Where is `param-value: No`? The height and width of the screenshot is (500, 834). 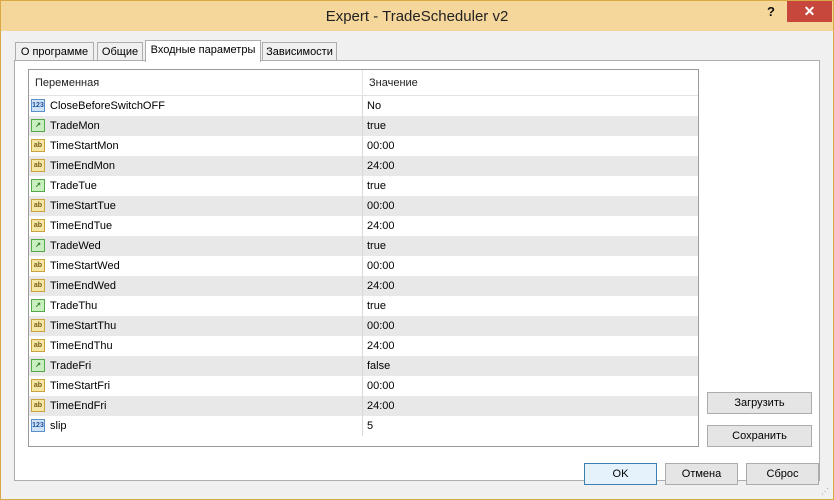
param-value: No is located at coordinates (374, 106).